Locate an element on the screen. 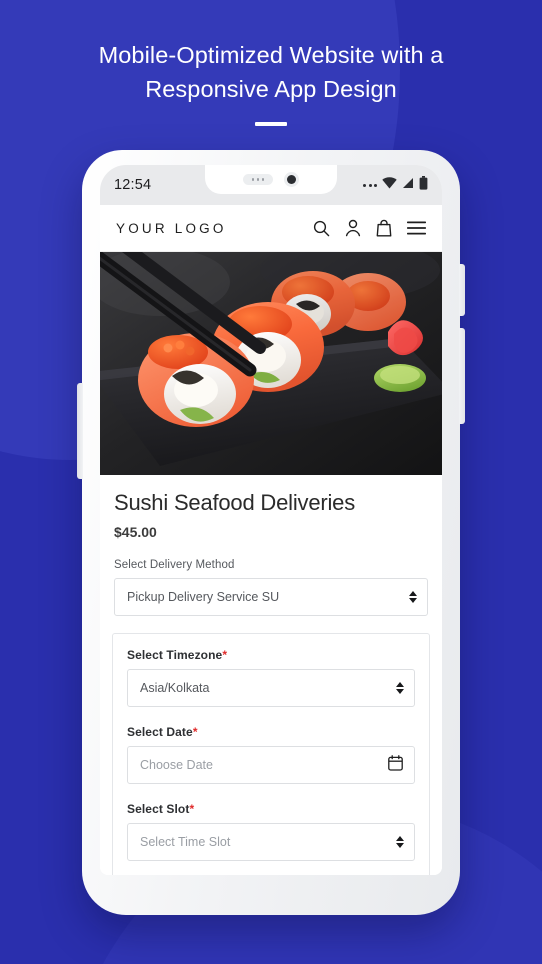 The height and width of the screenshot is (964, 542). headline-line-1: Mobile-Optimized Website with a is located at coordinates (271, 55).